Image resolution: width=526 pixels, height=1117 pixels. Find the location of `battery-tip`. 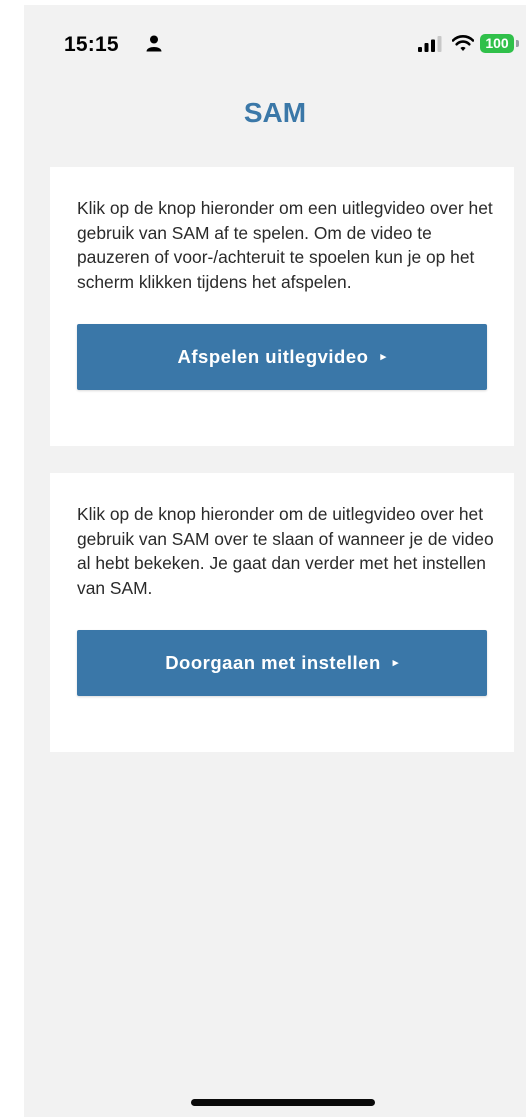

battery-tip is located at coordinates (517, 43).